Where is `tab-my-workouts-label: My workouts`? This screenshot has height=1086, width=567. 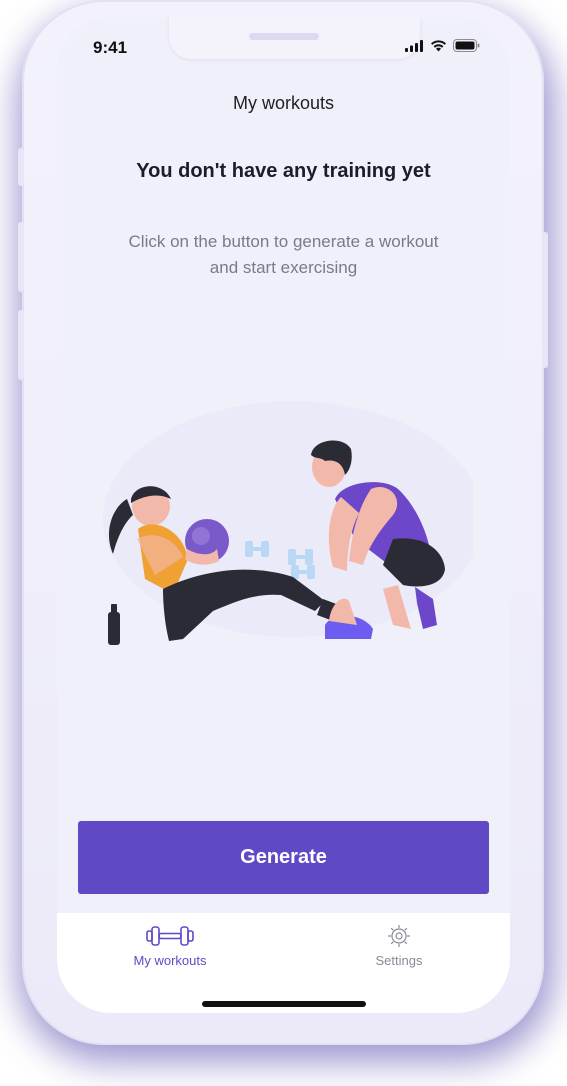
tab-my-workouts-label: My workouts is located at coordinates (170, 960).